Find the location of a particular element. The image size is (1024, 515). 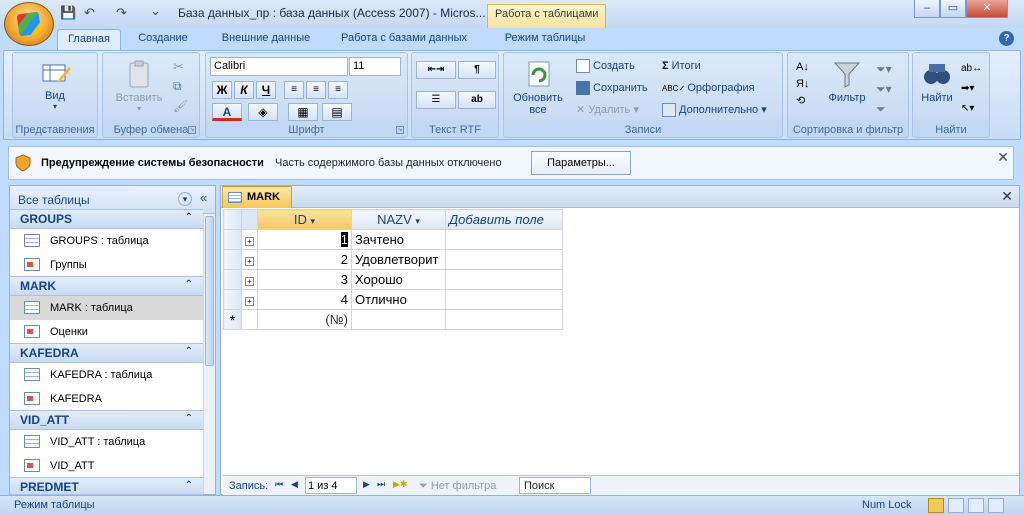

cell-id: 2 is located at coordinates (304, 259).